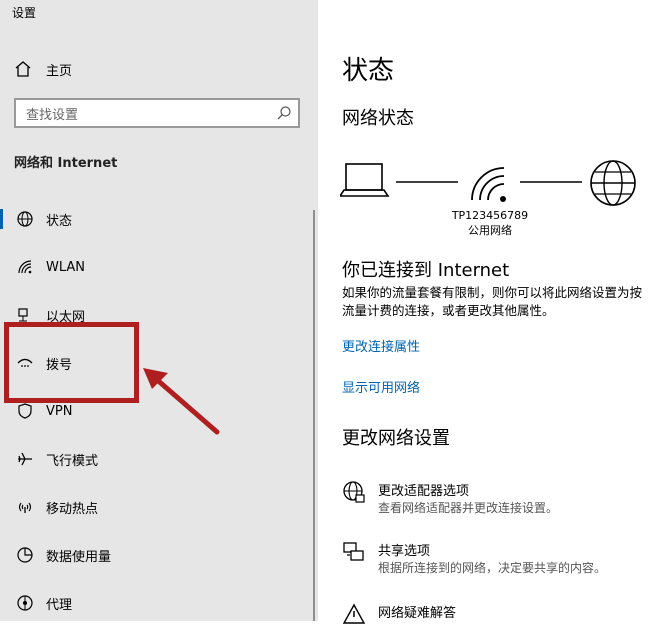  Describe the element at coordinates (72, 509) in the screenshot. I see `sidebar-item-label: 移动热点` at that location.